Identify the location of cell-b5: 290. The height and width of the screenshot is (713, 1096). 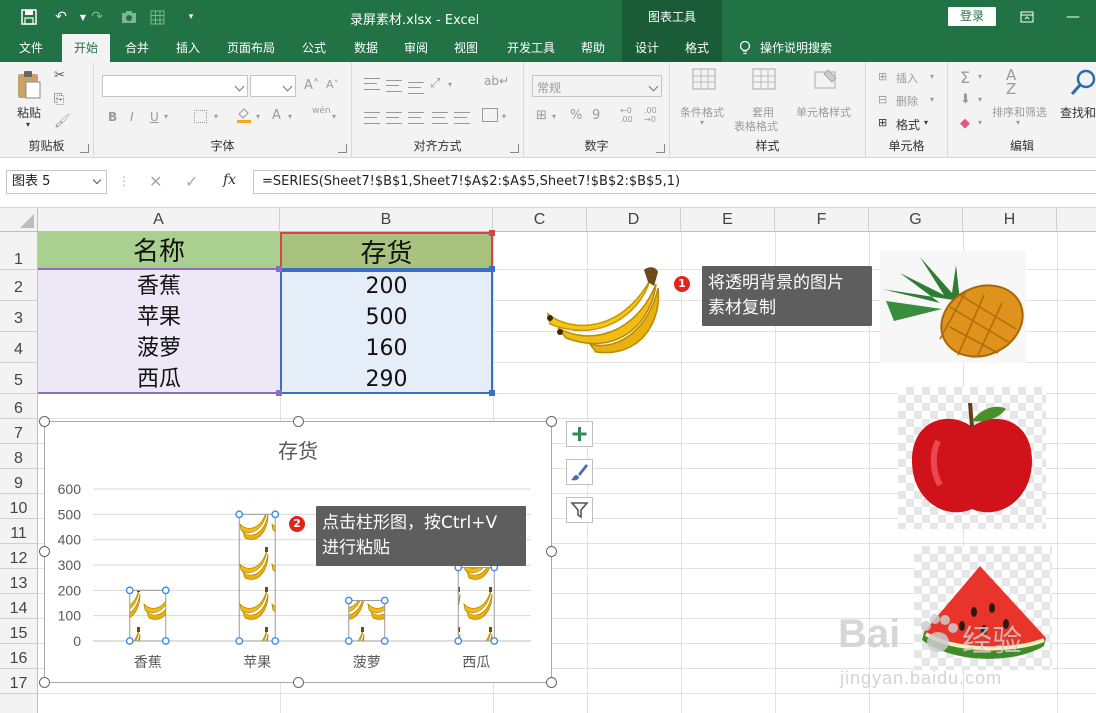
(386, 378).